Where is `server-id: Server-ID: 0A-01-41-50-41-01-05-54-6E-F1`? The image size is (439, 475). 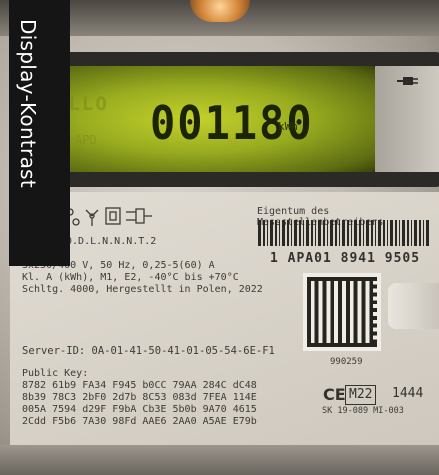
server-id: Server-ID: 0A-01-41-50-41-01-05-54-6E-F1 is located at coordinates (148, 351).